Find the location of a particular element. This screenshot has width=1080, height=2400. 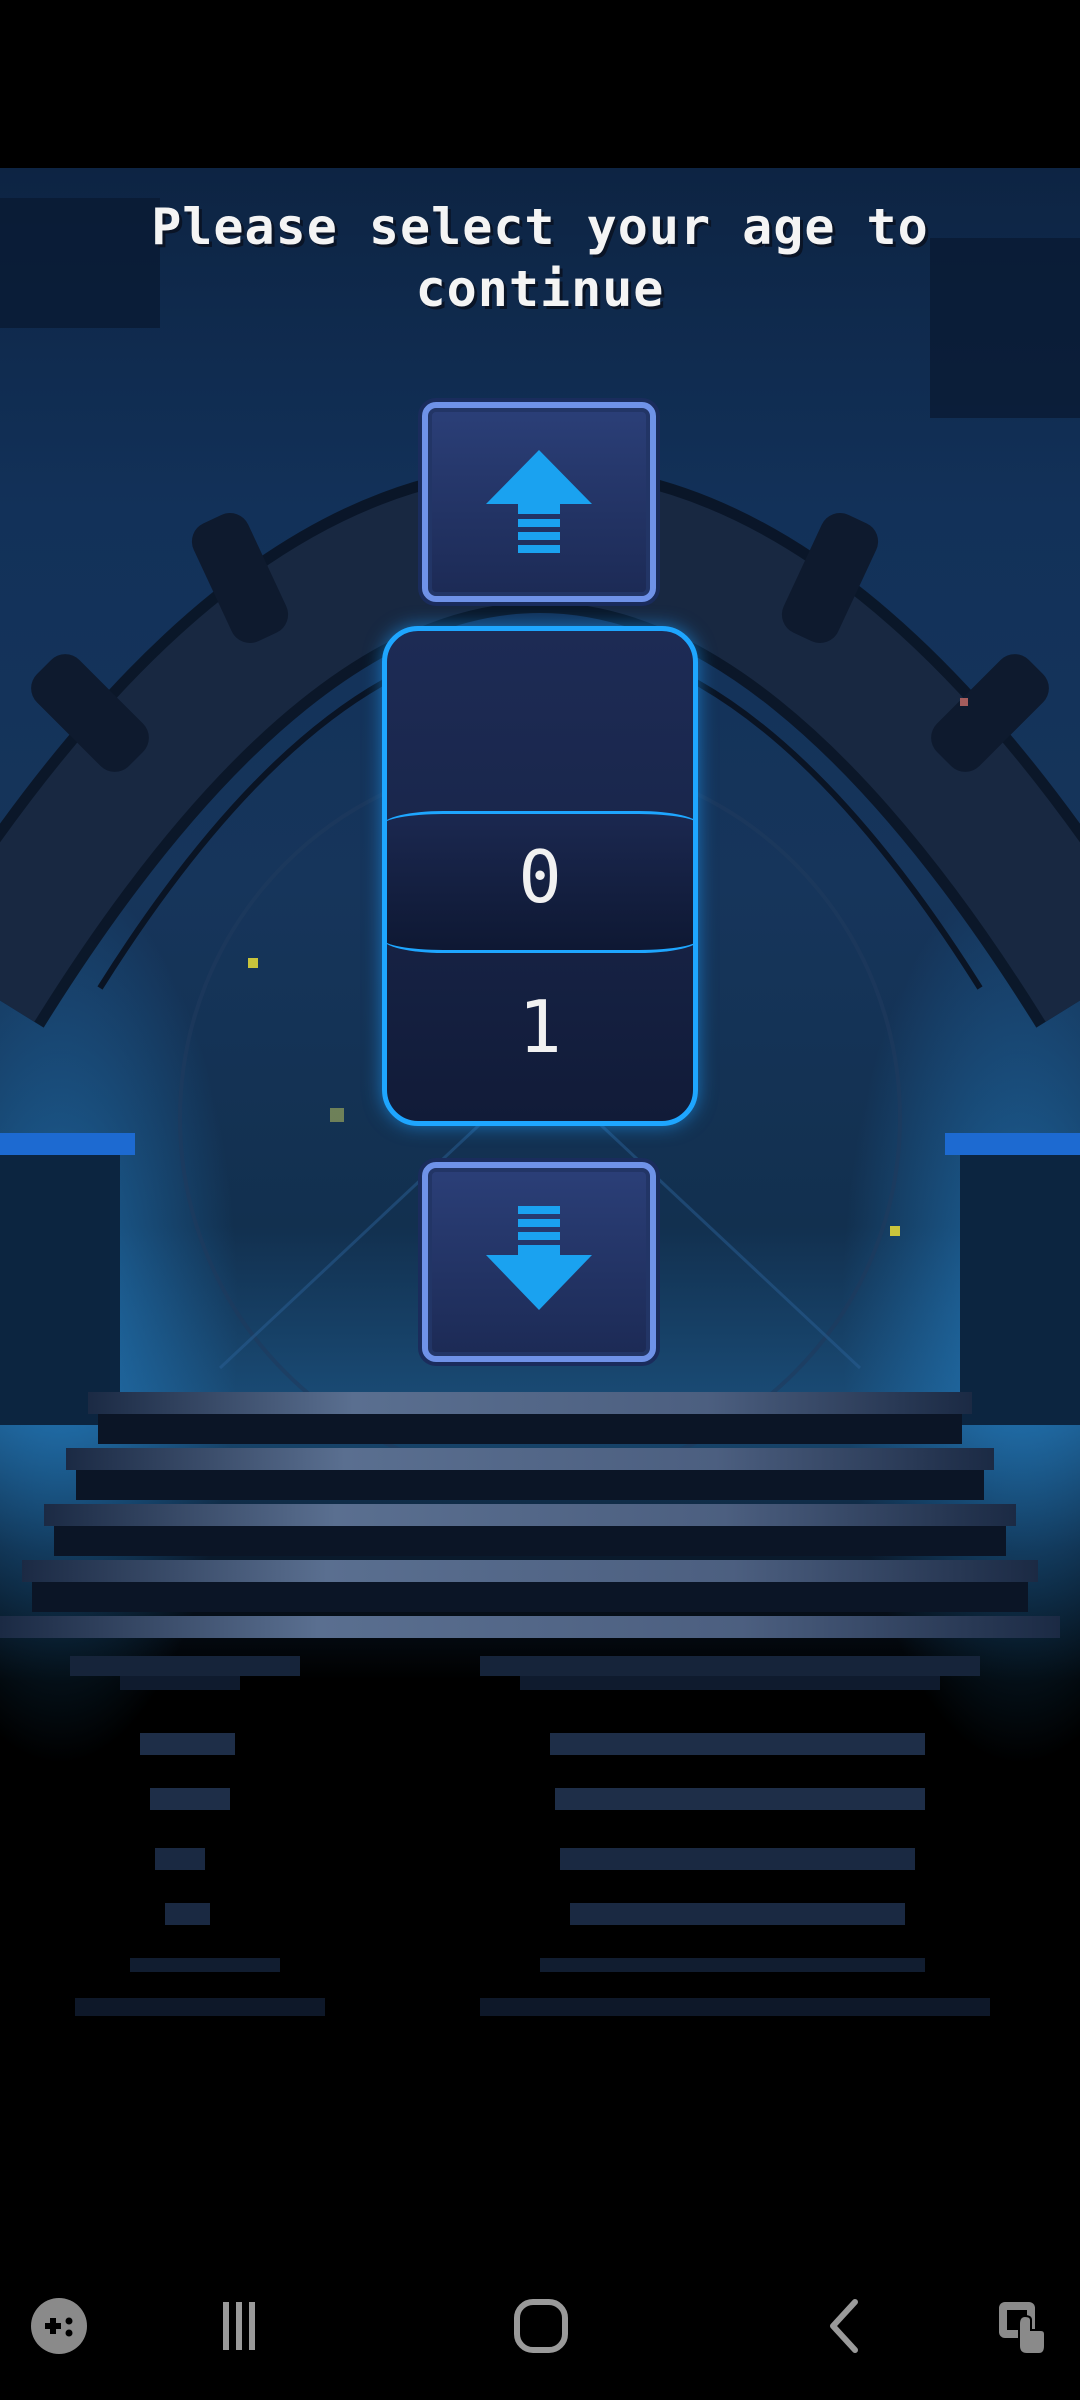

arrow-up-icon is located at coordinates (539, 501).